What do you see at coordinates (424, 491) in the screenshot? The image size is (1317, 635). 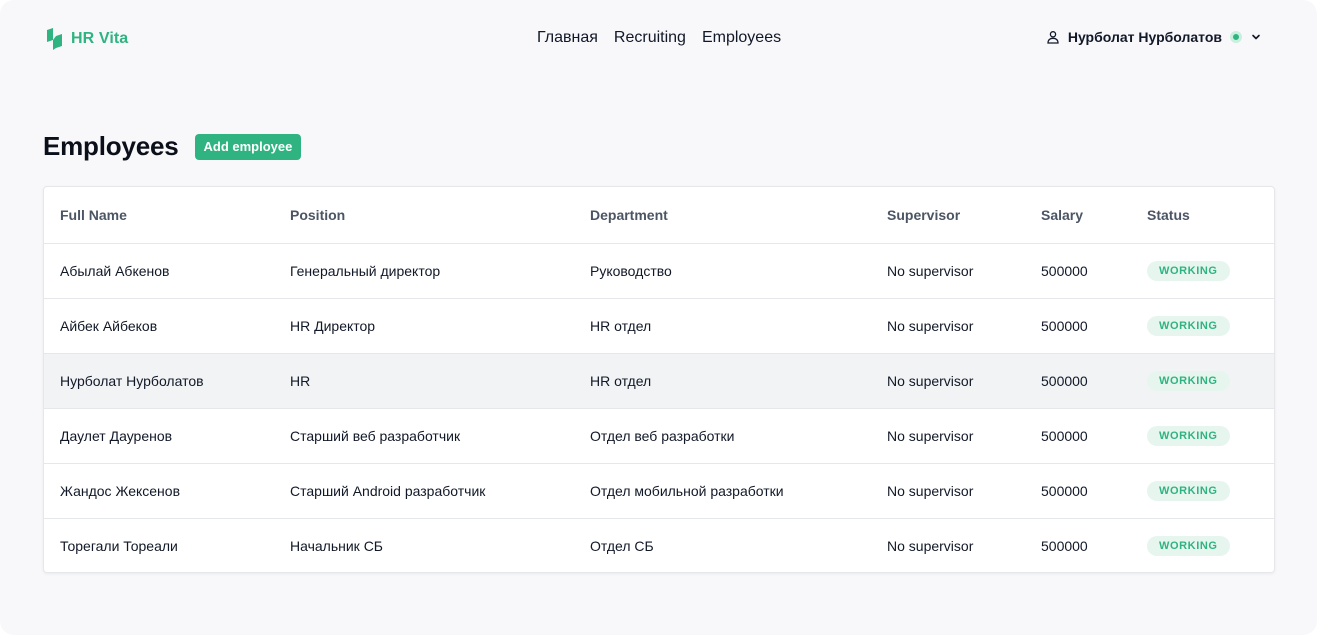 I see `cell-position: Старший Android разработчик` at bounding box center [424, 491].